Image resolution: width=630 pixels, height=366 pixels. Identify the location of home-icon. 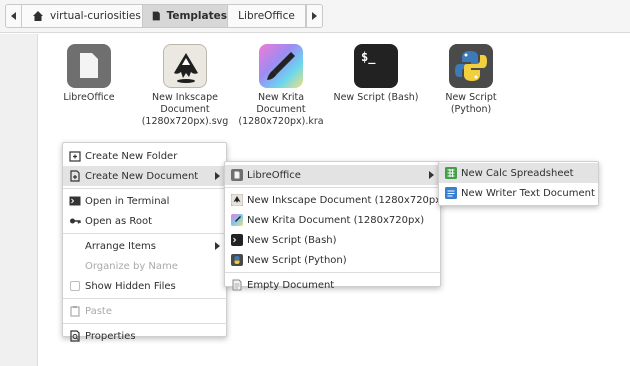
(38, 16).